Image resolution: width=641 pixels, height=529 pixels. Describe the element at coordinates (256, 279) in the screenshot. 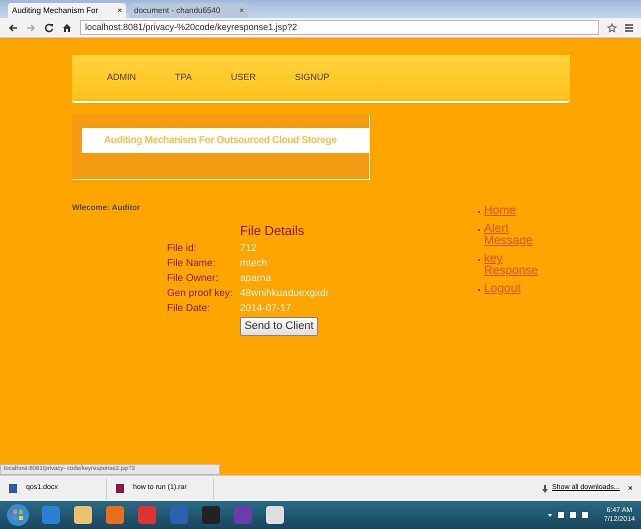

I see `field-value: aparna` at that location.